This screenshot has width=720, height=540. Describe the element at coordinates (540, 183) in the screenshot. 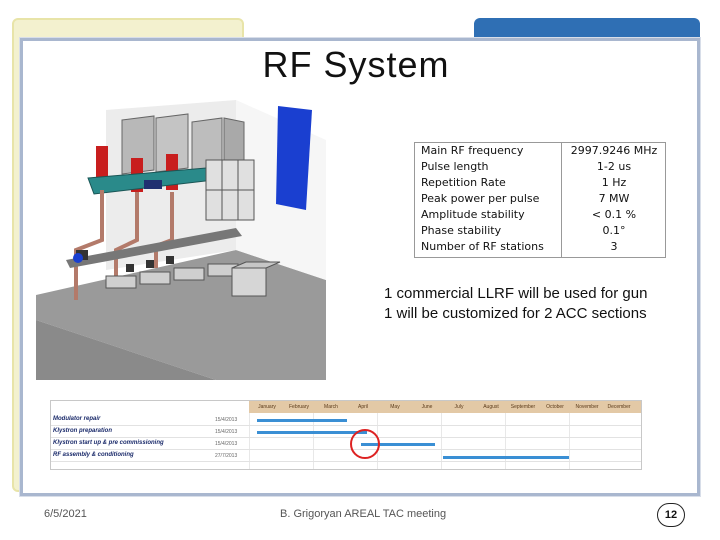

I see `spec-row-repetition-rate: Repetition Rate 1 Hz` at that location.